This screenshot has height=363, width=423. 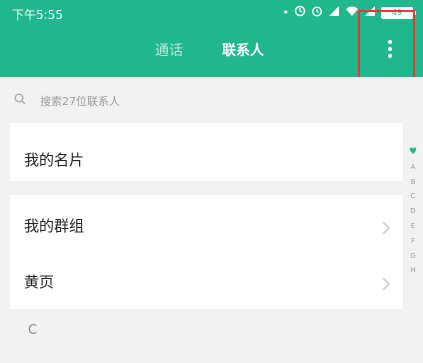 What do you see at coordinates (286, 12) in the screenshot?
I see `dots-icon: •` at bounding box center [286, 12].